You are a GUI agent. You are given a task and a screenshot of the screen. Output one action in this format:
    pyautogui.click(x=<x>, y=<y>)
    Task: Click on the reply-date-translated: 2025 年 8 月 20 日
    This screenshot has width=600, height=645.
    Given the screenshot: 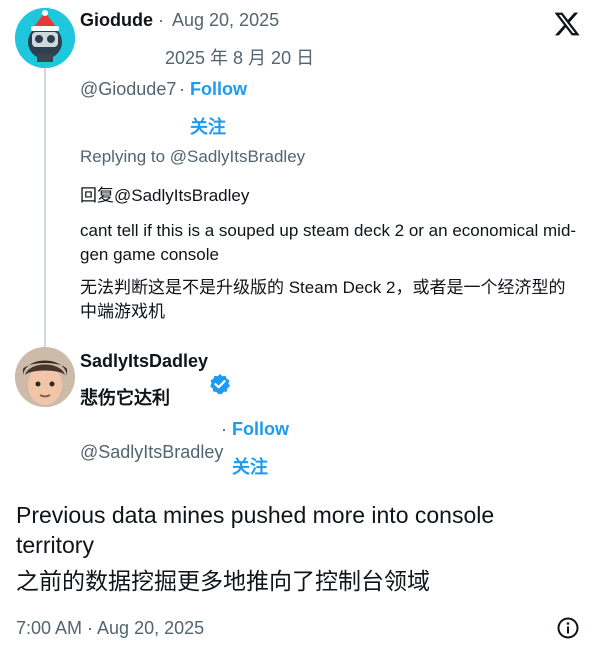 What is the action you would take?
    pyautogui.click(x=240, y=58)
    